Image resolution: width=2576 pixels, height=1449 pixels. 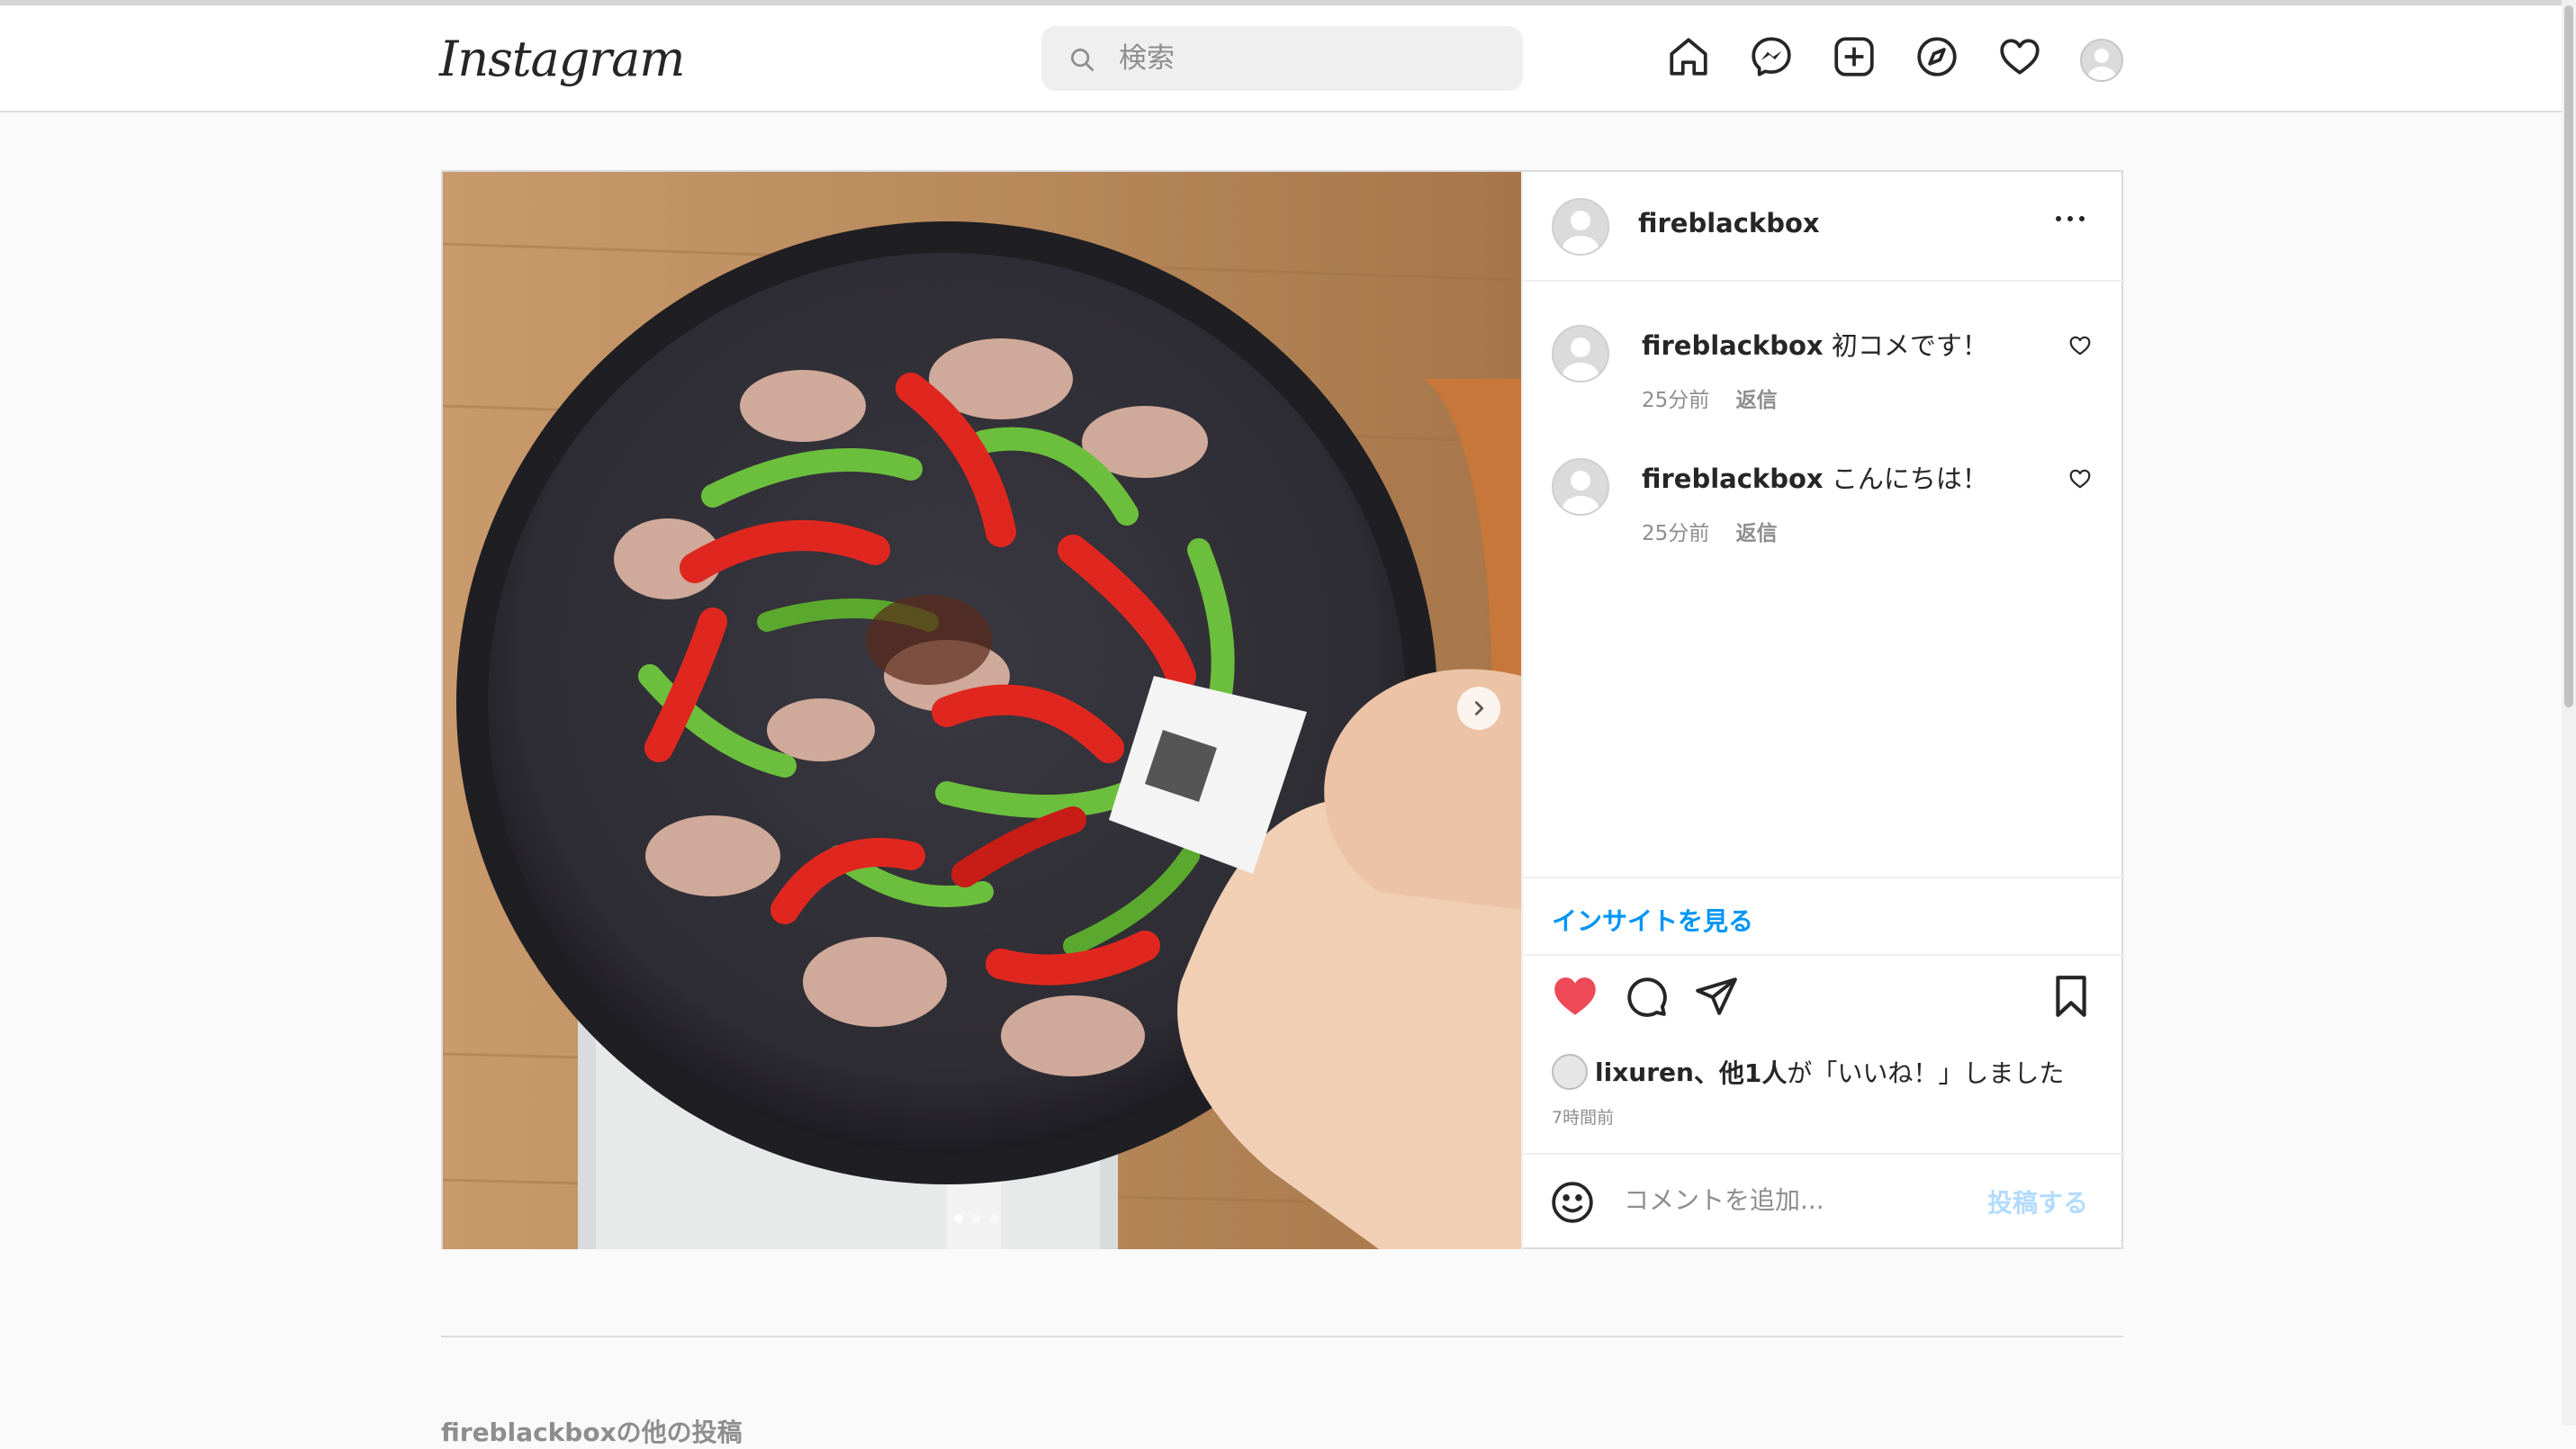 What do you see at coordinates (1910, 479) in the screenshot?
I see `comment-body: こんにちは！` at bounding box center [1910, 479].